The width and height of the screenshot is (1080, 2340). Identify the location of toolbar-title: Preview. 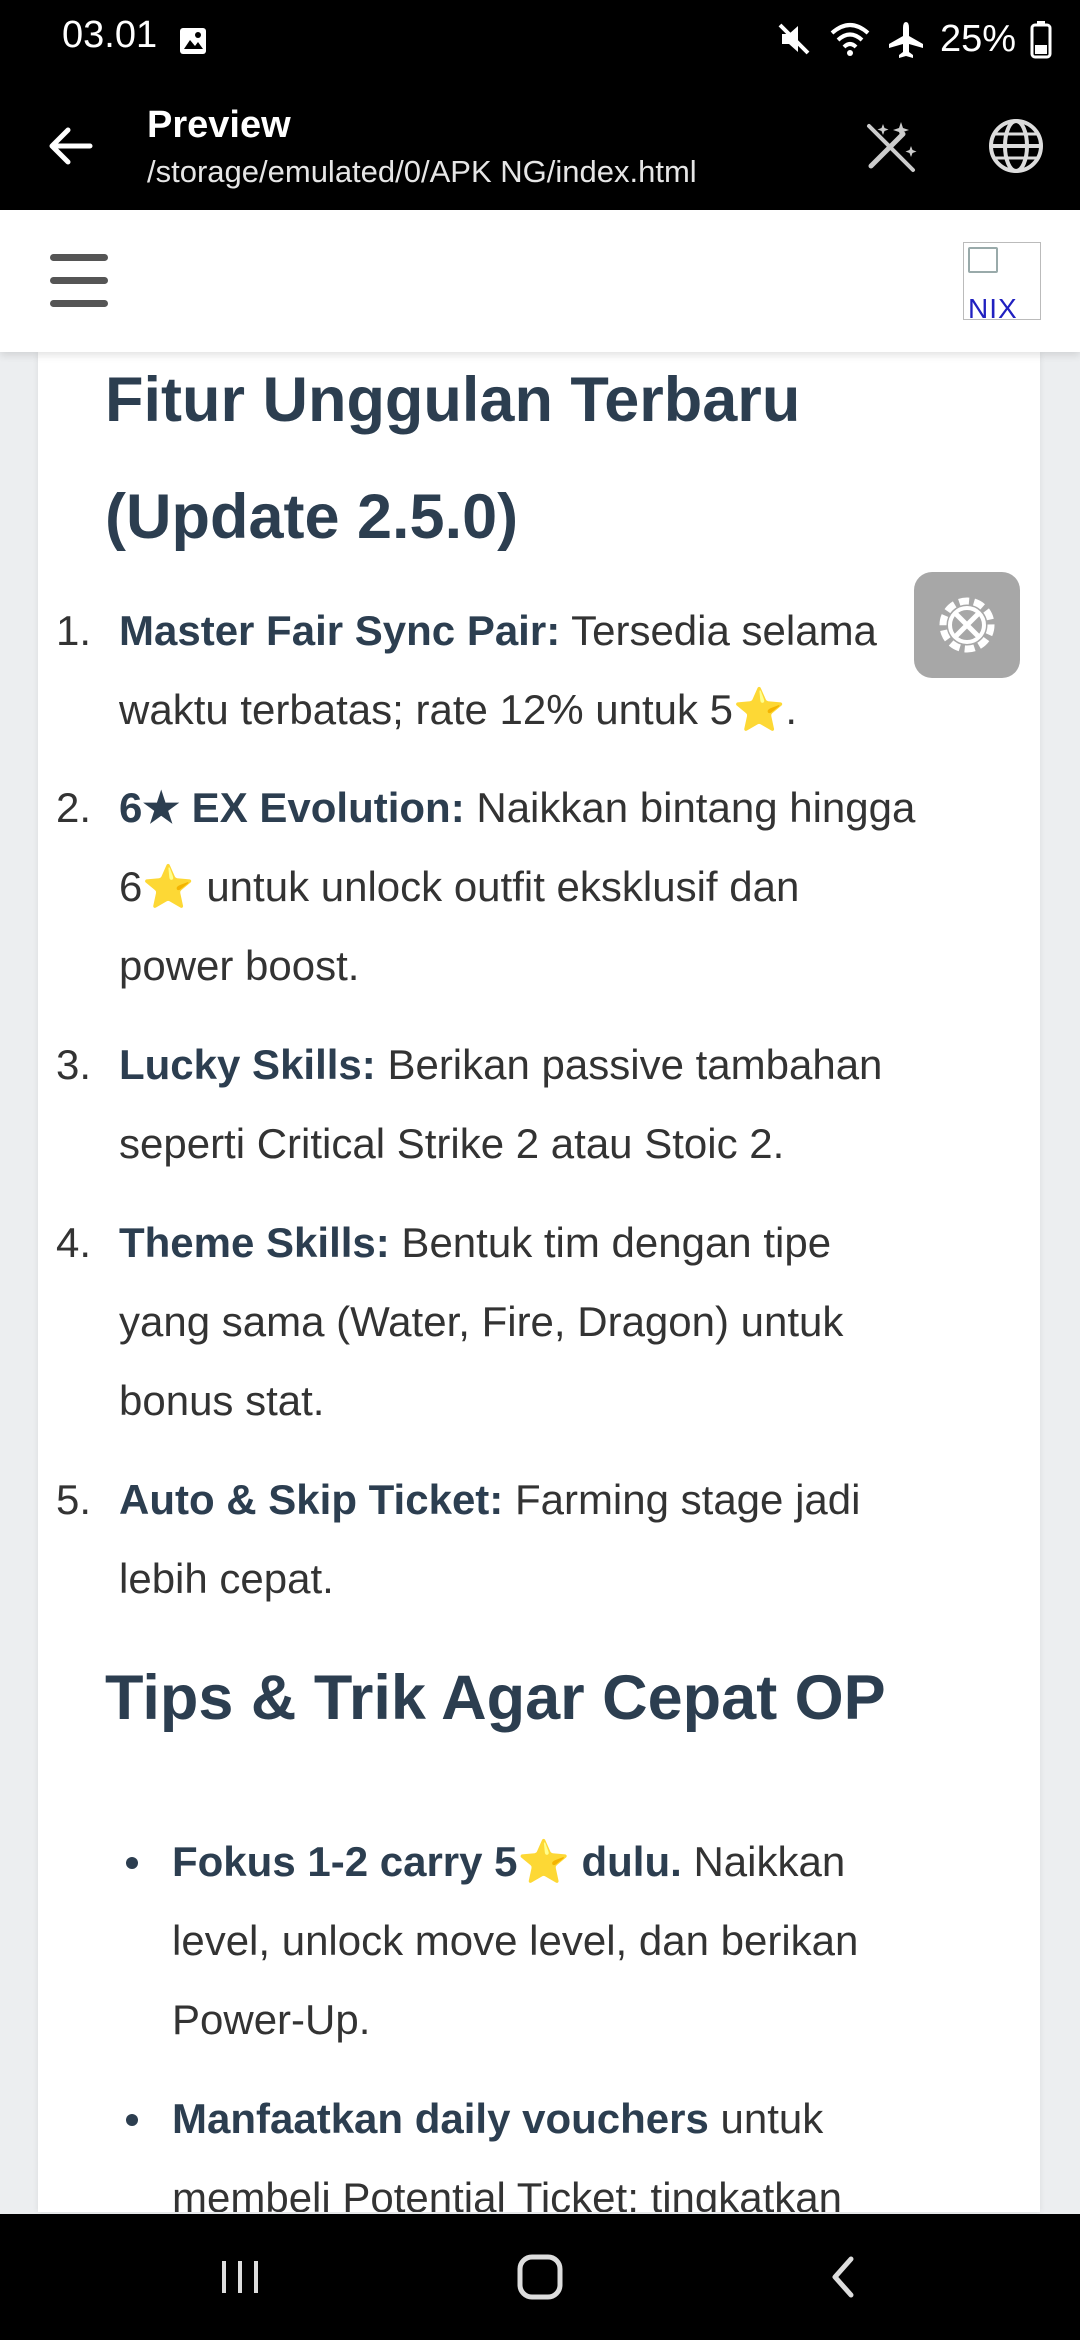
(219, 125).